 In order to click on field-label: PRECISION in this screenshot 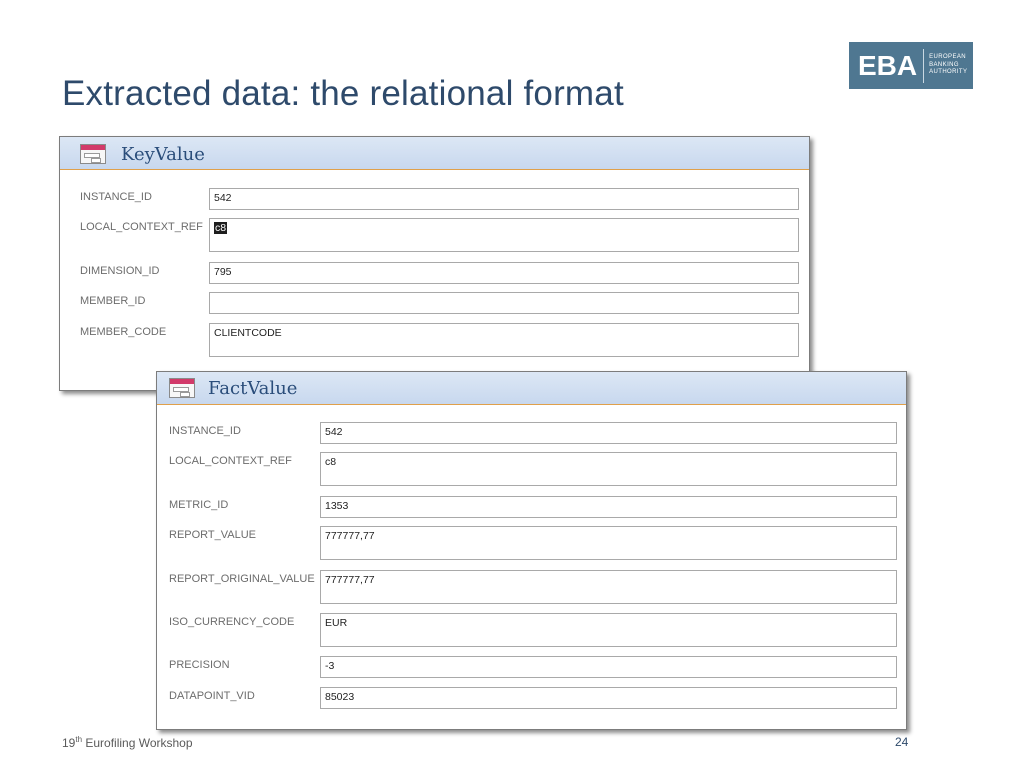, I will do `click(199, 665)`.